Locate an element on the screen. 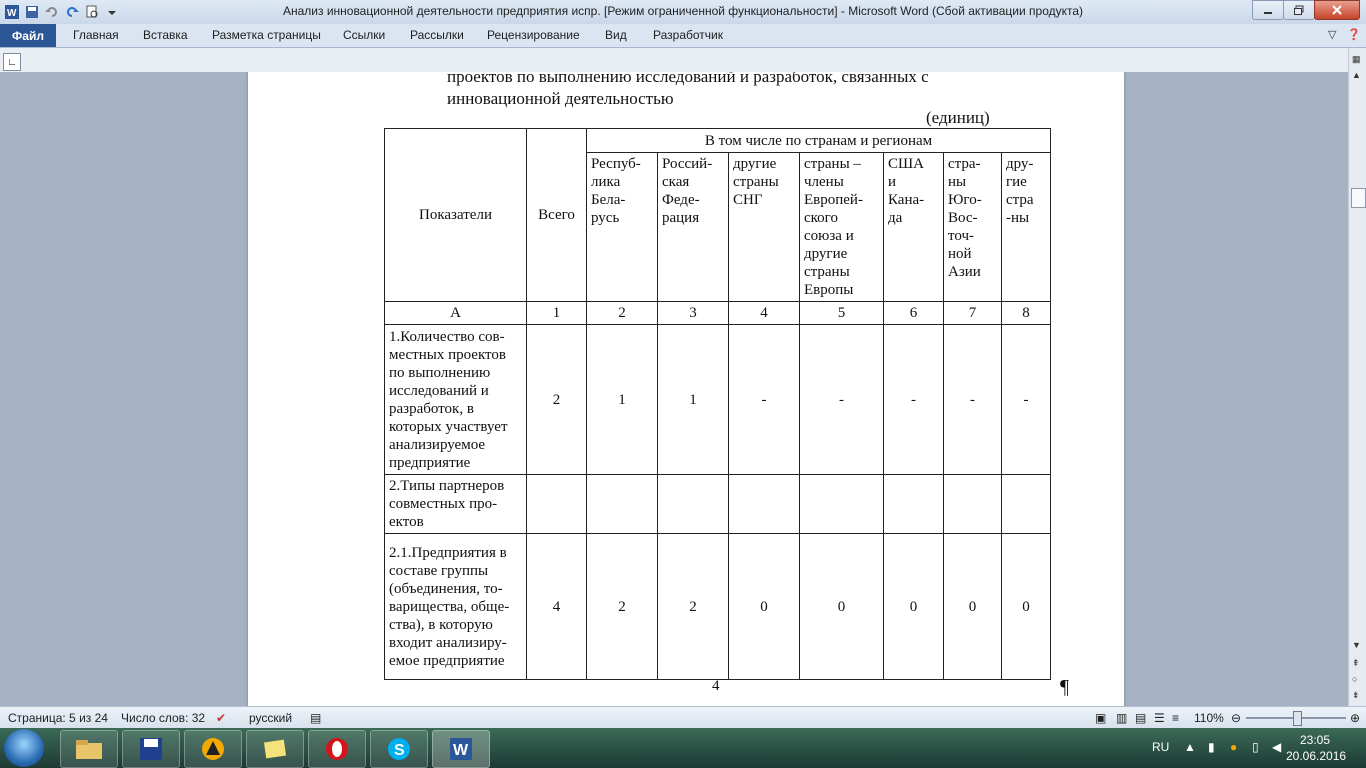 This screenshot has height=768, width=1366. tab-mailings: Рассылки is located at coordinates (437, 35).